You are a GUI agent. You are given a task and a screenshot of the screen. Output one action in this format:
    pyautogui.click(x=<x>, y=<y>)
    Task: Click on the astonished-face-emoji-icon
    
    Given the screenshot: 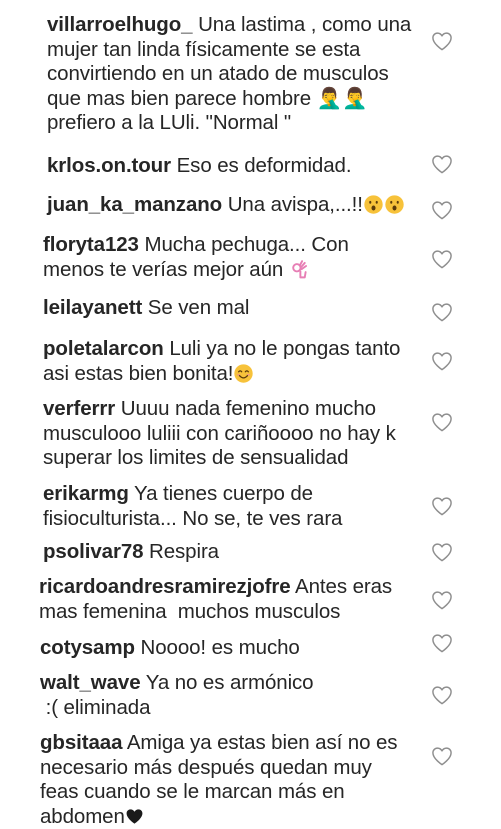 What is the action you would take?
    pyautogui.click(x=384, y=204)
    